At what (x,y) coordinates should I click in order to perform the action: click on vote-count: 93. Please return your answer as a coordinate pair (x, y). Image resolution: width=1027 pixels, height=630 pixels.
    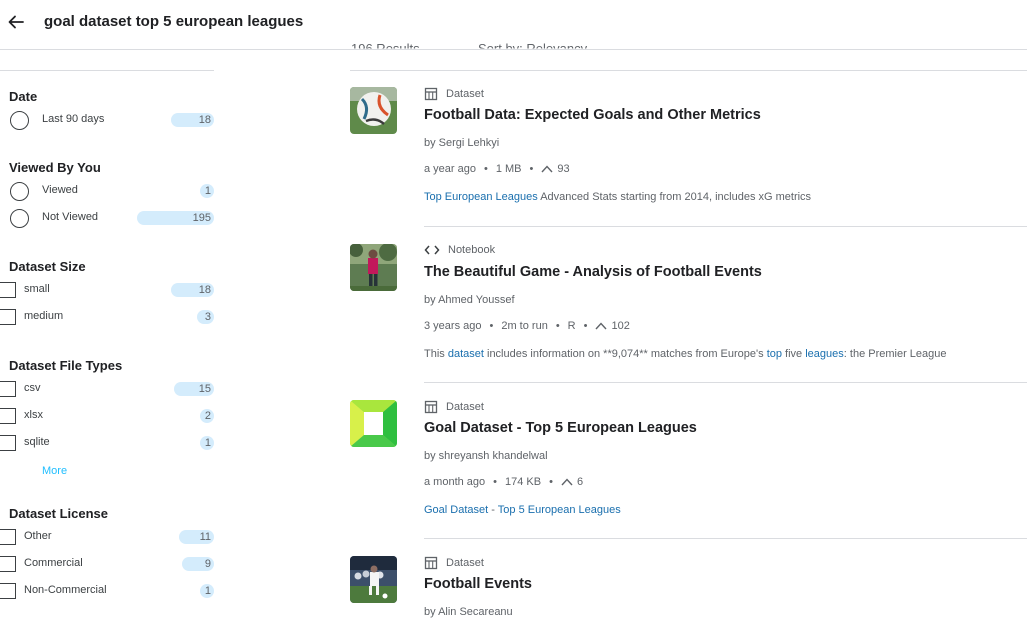
    Looking at the image, I should click on (563, 169).